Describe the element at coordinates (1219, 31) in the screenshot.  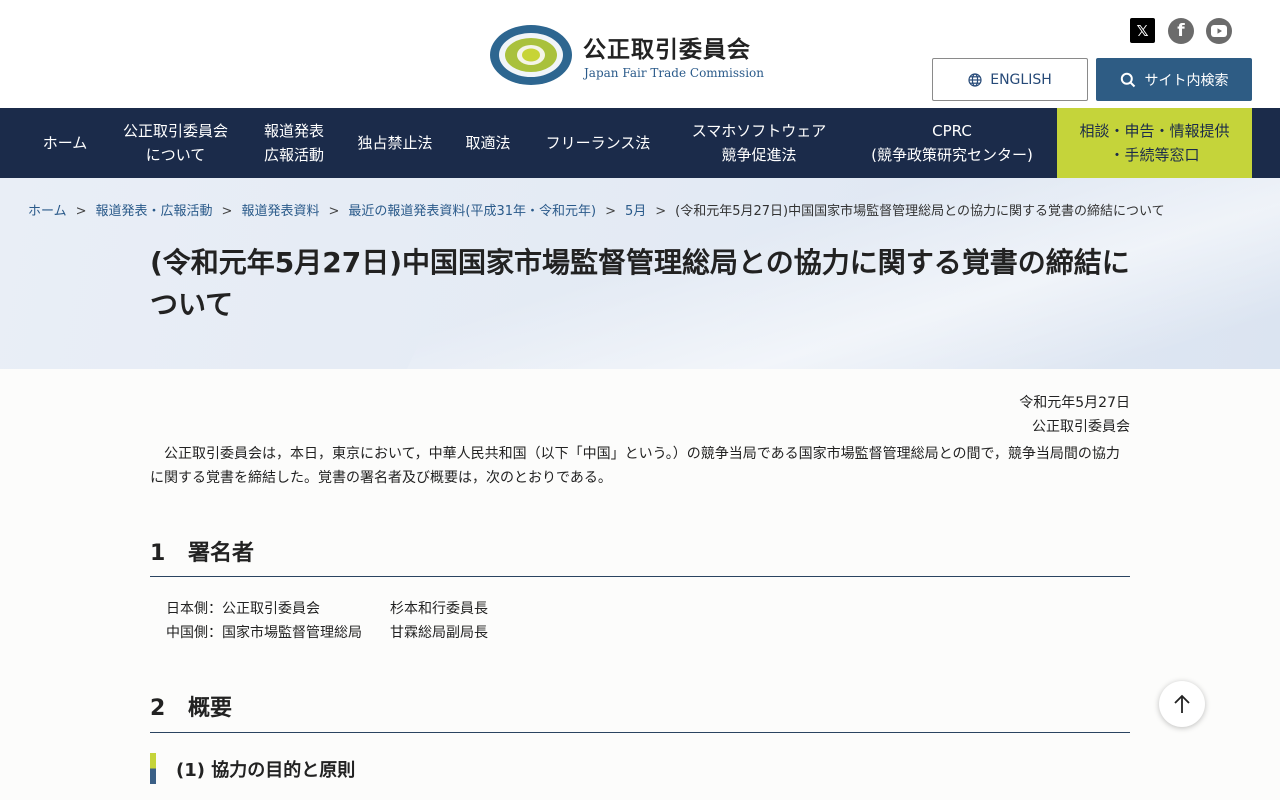
I see `youtube-icon` at that location.